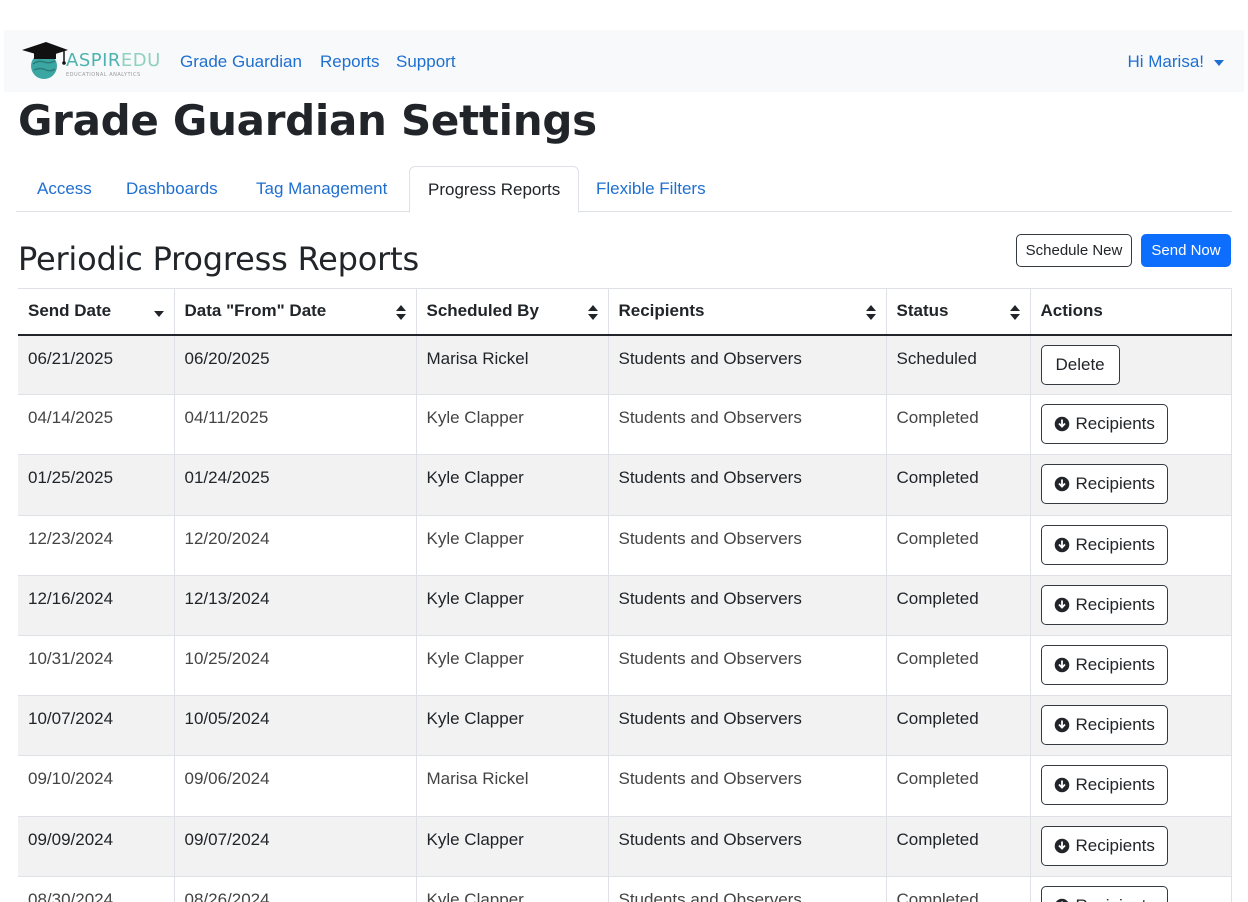  What do you see at coordinates (1165, 61) in the screenshot?
I see `user-greeting: Hi Marisa!` at bounding box center [1165, 61].